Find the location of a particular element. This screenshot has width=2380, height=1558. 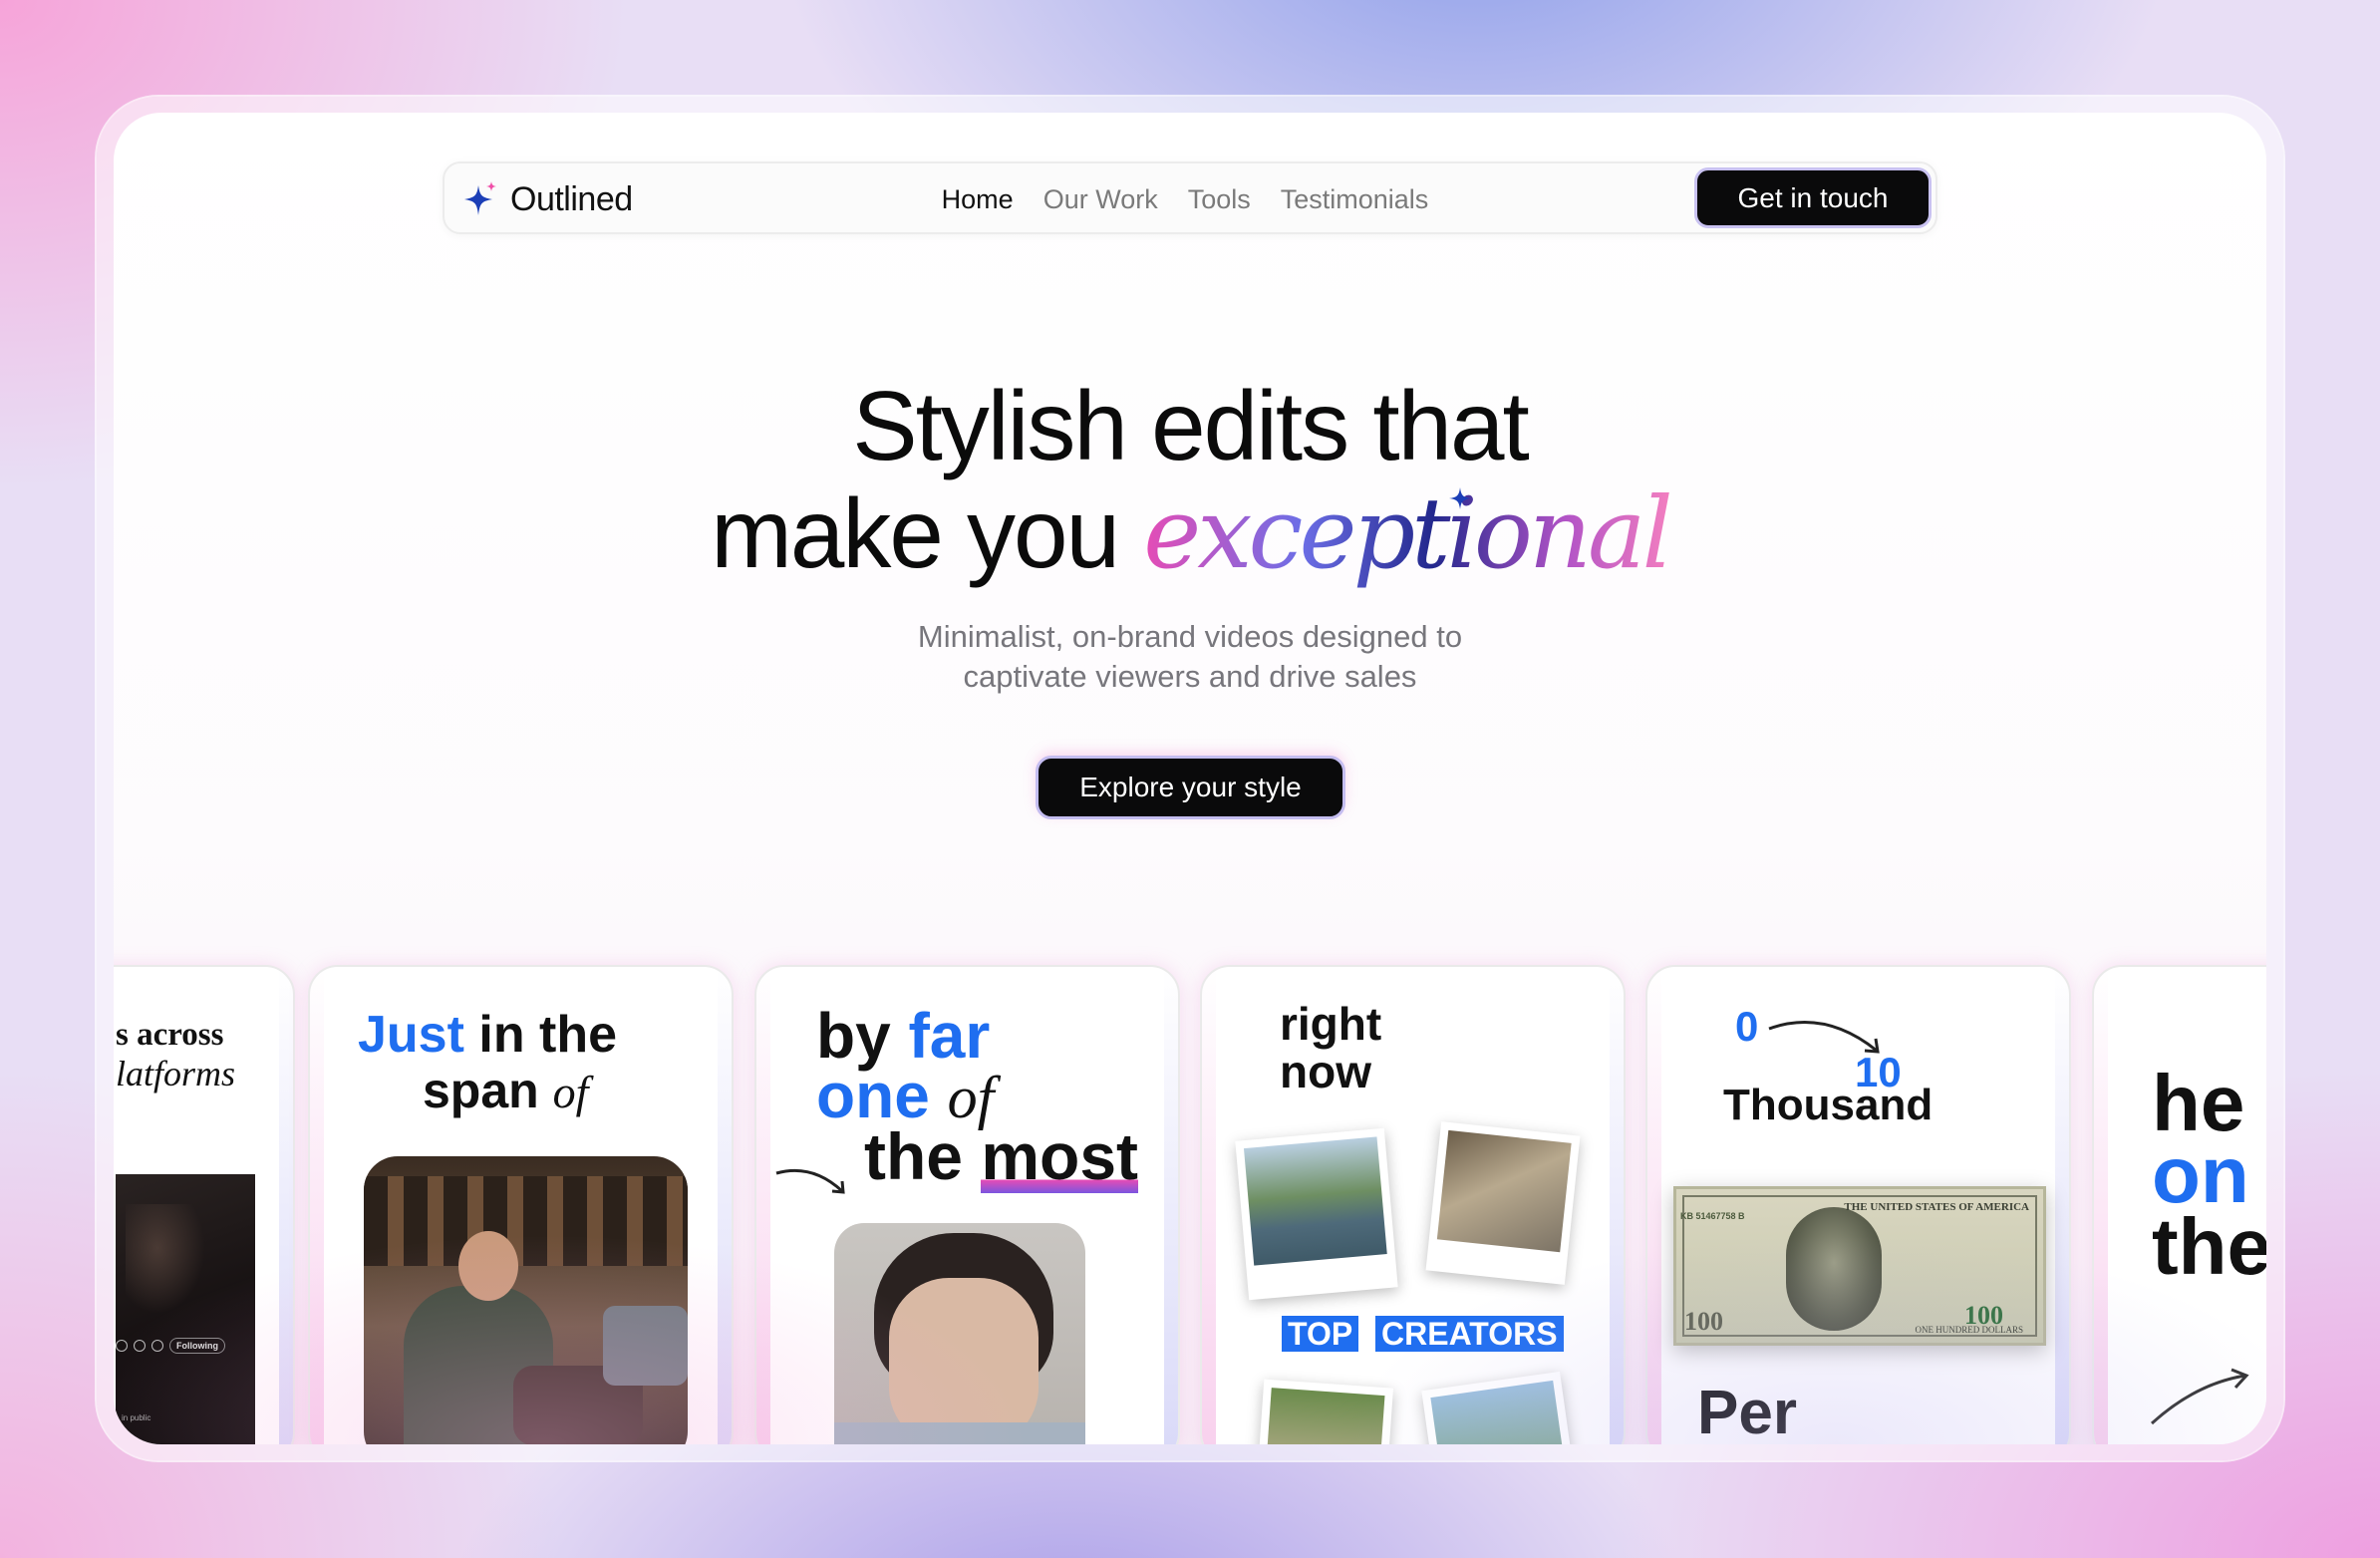

person-shirt is located at coordinates (959, 1433).